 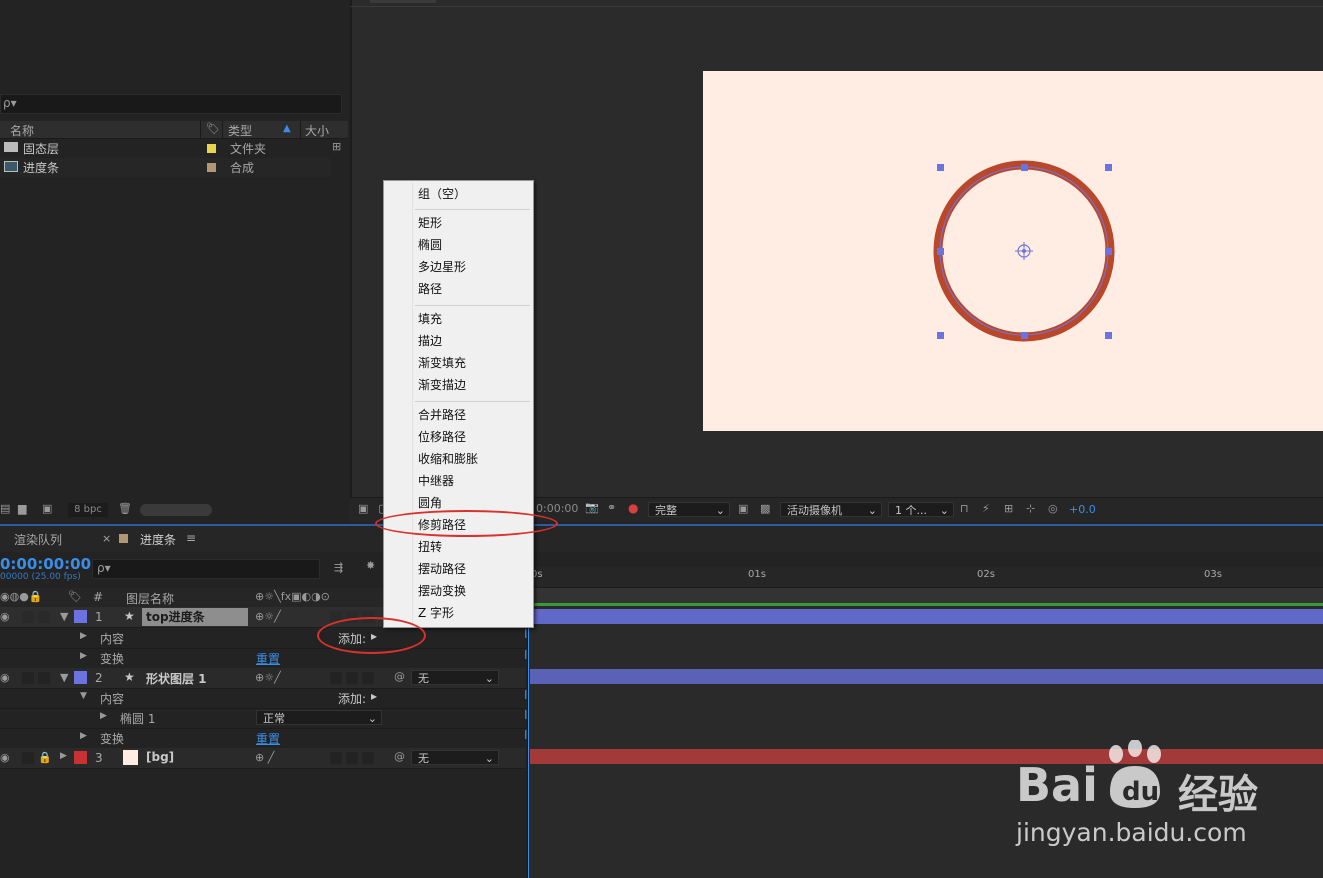 I want to click on layer-name: 形状图层 1, so click(x=176, y=678).